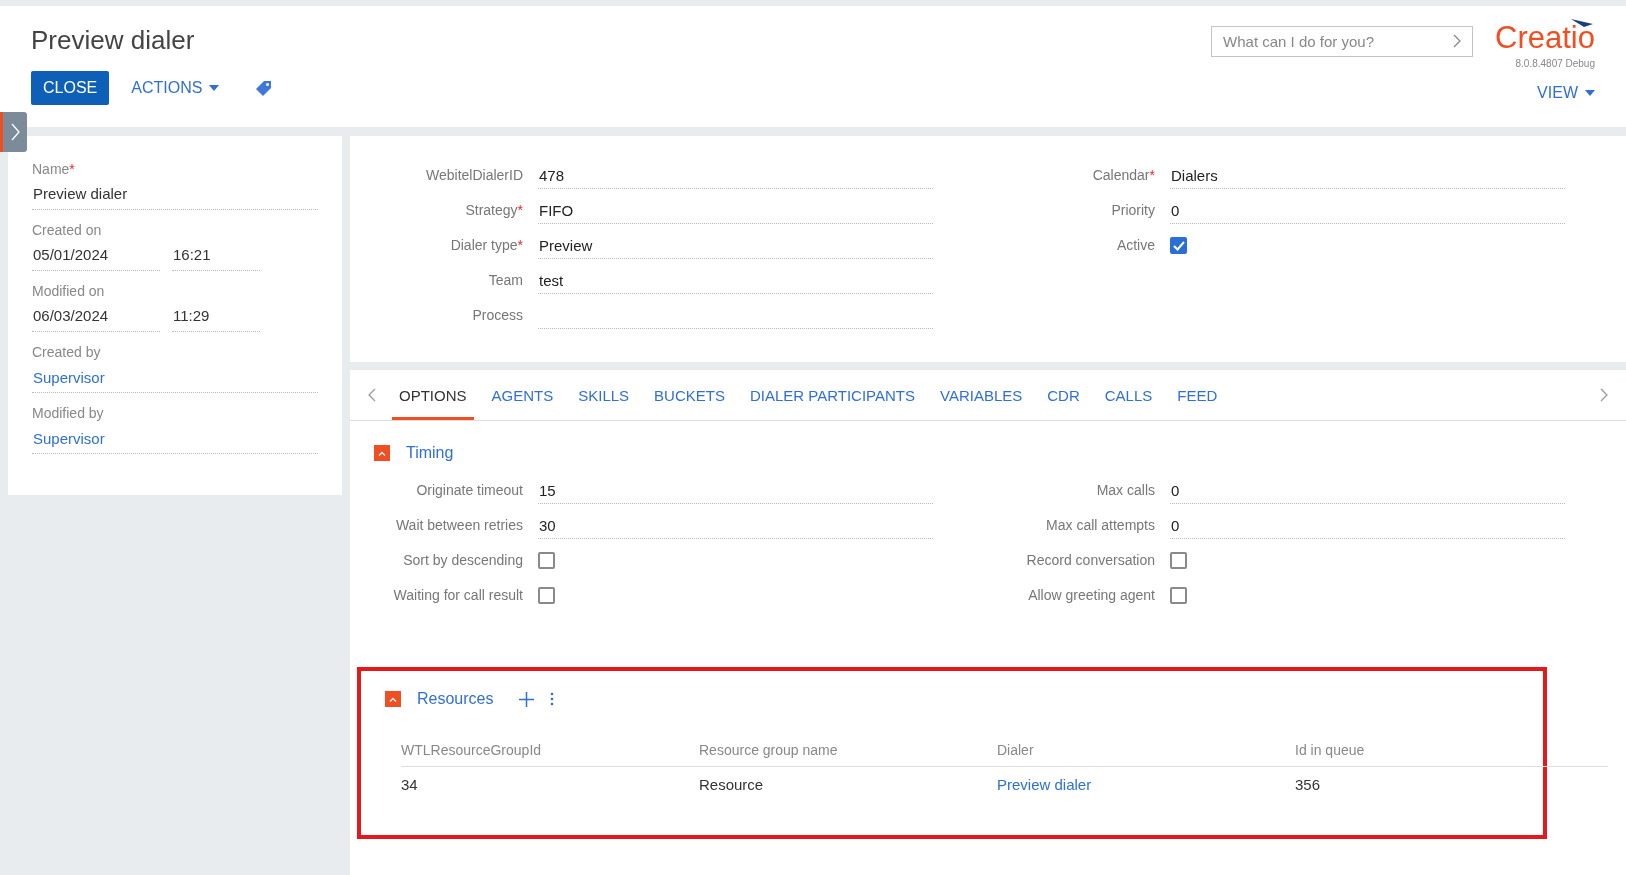  Describe the element at coordinates (1197, 395) in the screenshot. I see `tab: FEED` at that location.